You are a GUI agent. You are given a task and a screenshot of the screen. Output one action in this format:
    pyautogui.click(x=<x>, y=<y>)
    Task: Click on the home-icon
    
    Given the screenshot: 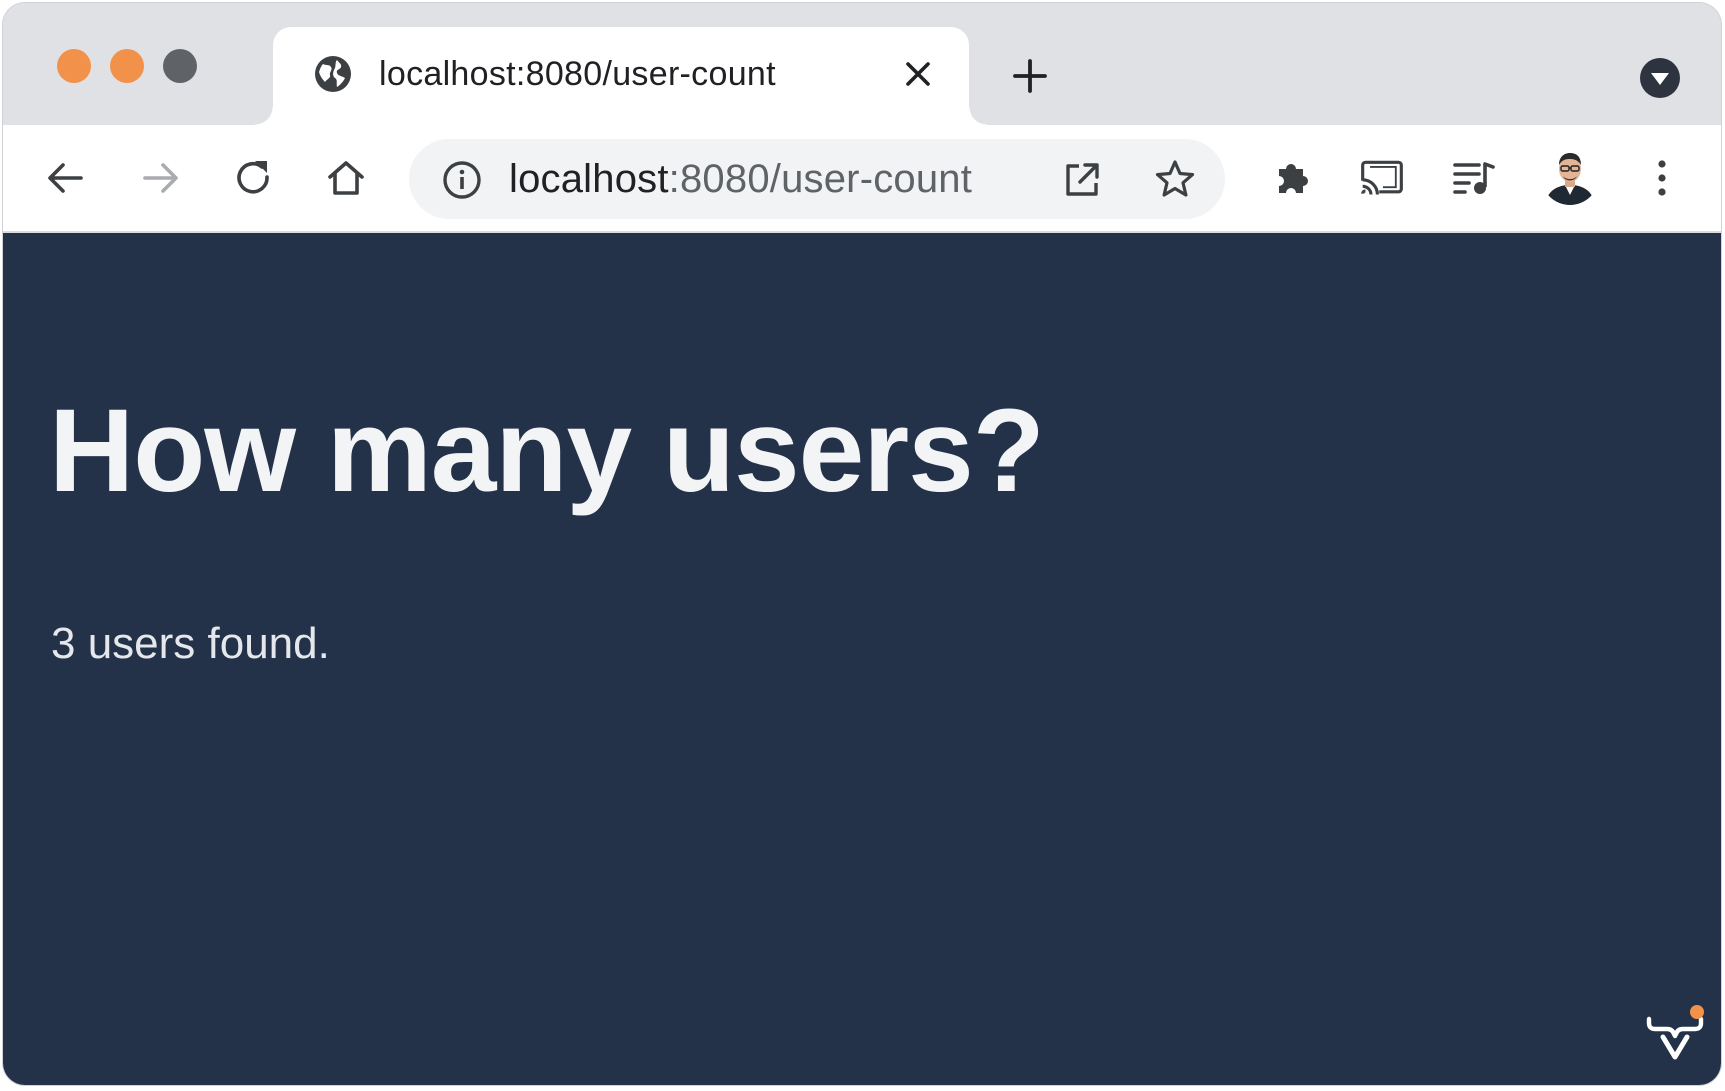 What is the action you would take?
    pyautogui.click(x=346, y=178)
    